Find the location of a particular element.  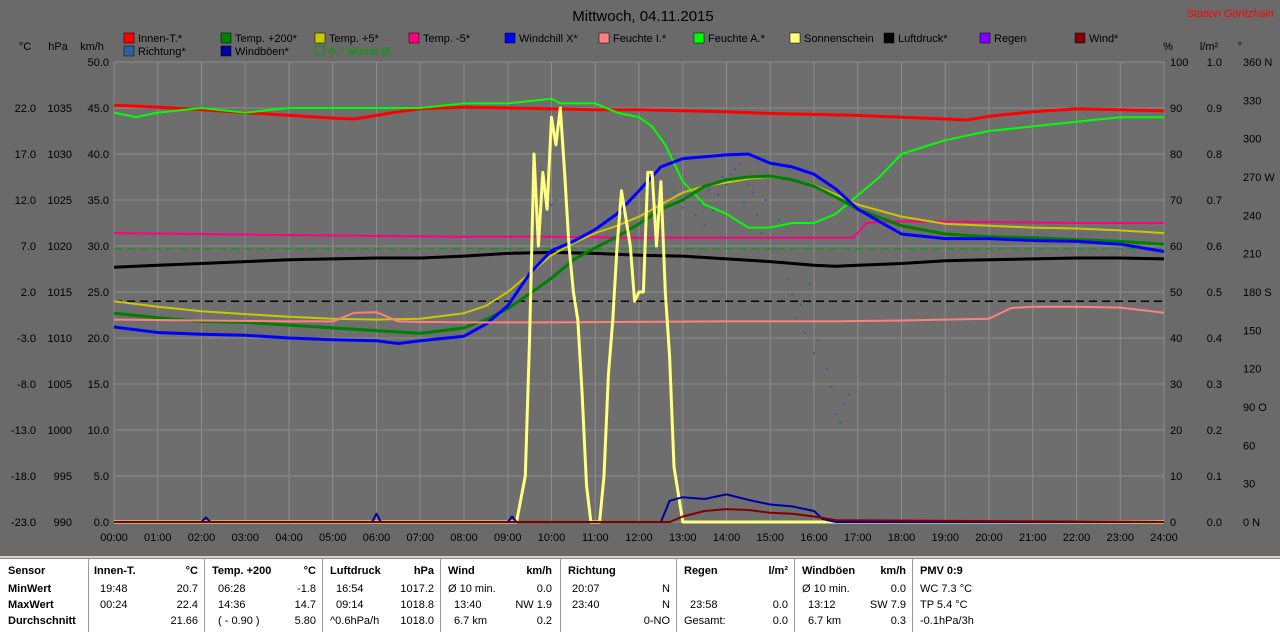

deg-tick-label: 180 S is located at coordinates (1257, 293).